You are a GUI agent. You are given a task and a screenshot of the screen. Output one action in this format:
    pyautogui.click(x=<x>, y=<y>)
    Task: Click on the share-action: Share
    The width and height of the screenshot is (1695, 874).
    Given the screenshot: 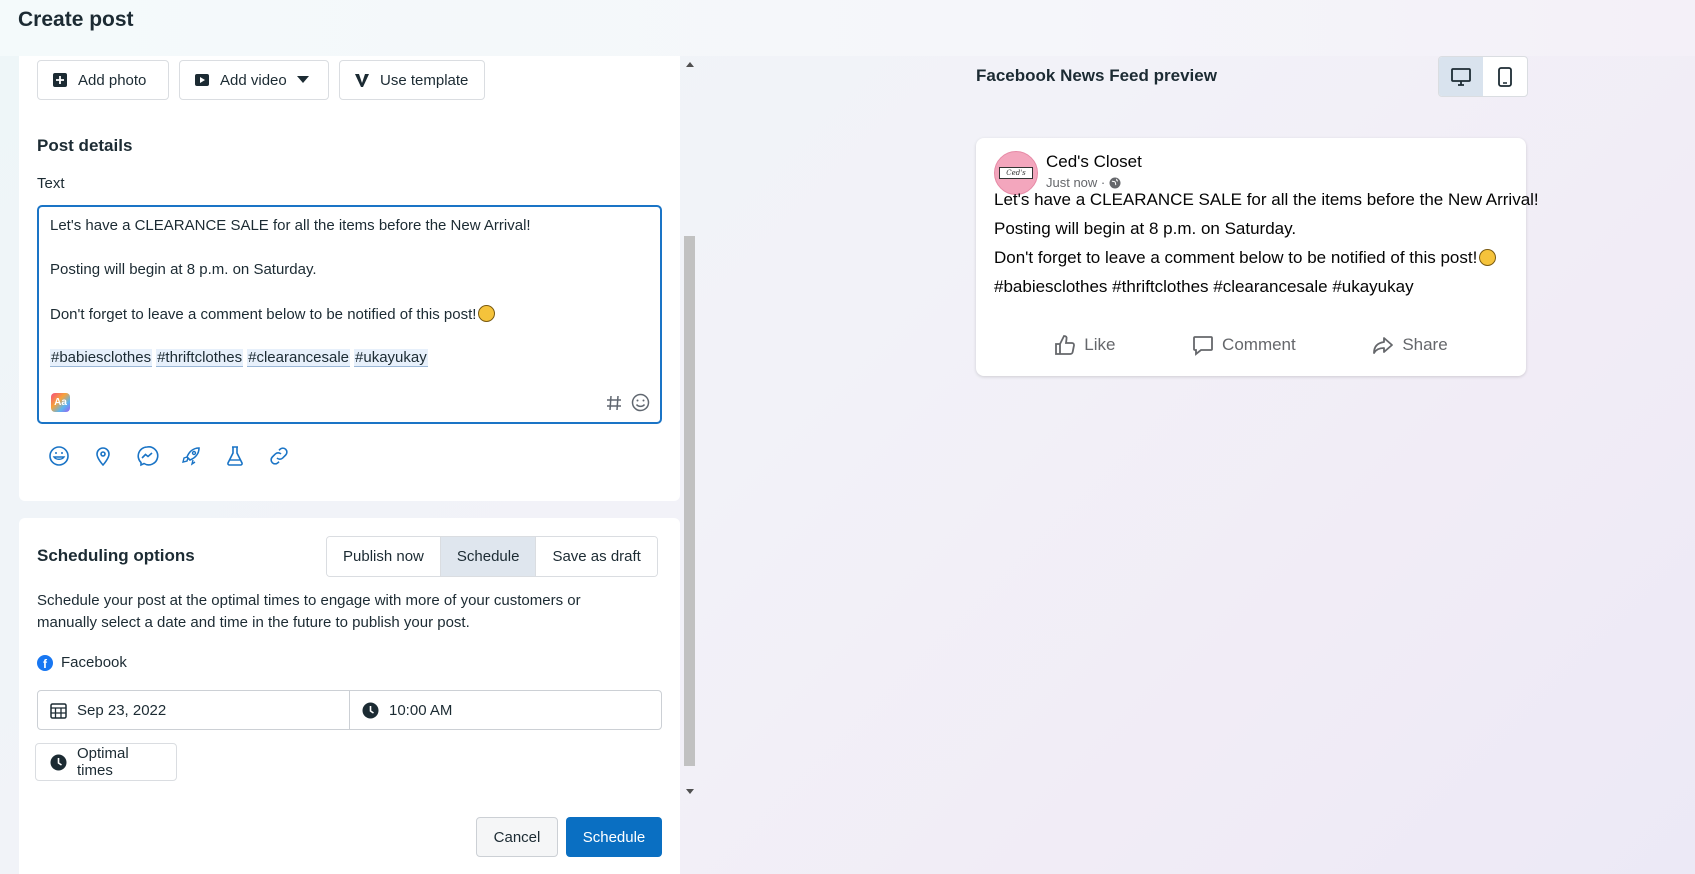 What is the action you would take?
    pyautogui.click(x=1410, y=345)
    